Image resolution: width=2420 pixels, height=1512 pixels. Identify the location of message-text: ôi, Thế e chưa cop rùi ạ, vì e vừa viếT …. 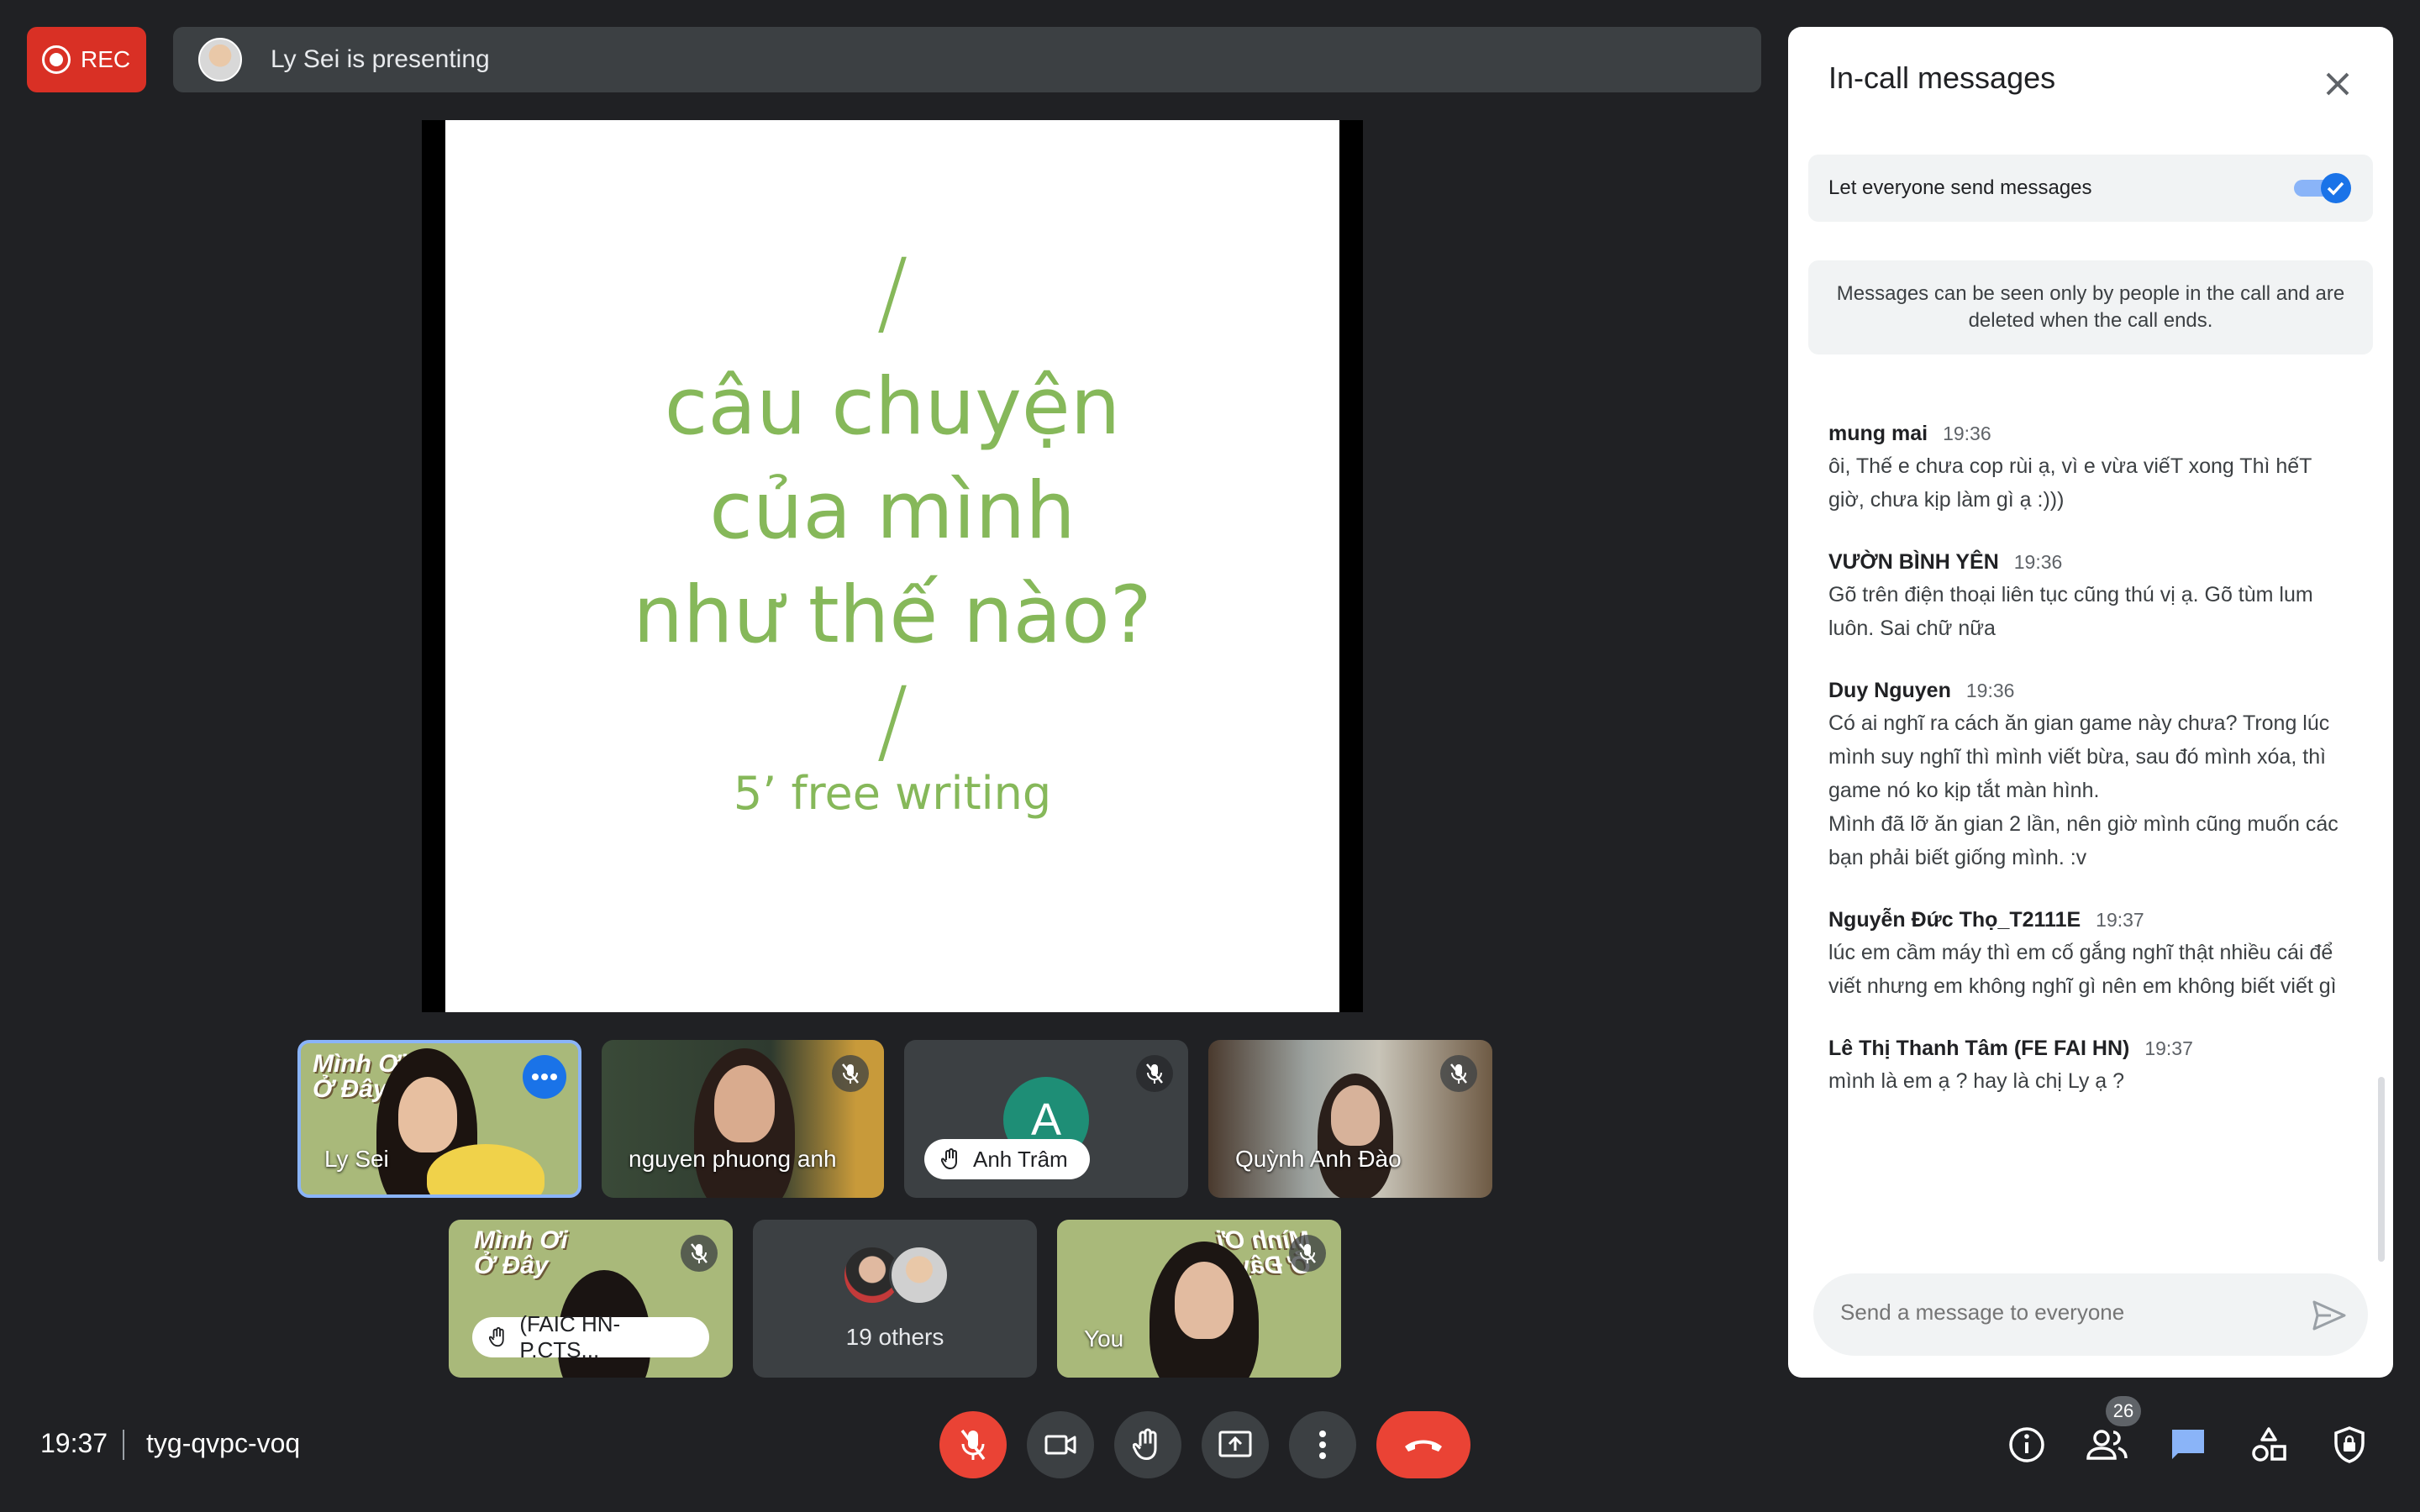
(2070, 483).